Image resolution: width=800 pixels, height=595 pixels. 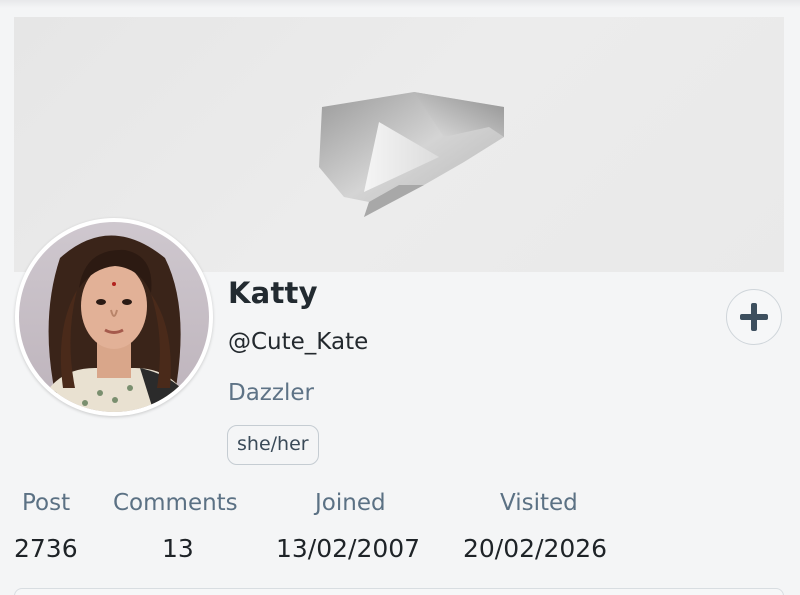 What do you see at coordinates (46, 548) in the screenshot?
I see `stat-value-post: 2736` at bounding box center [46, 548].